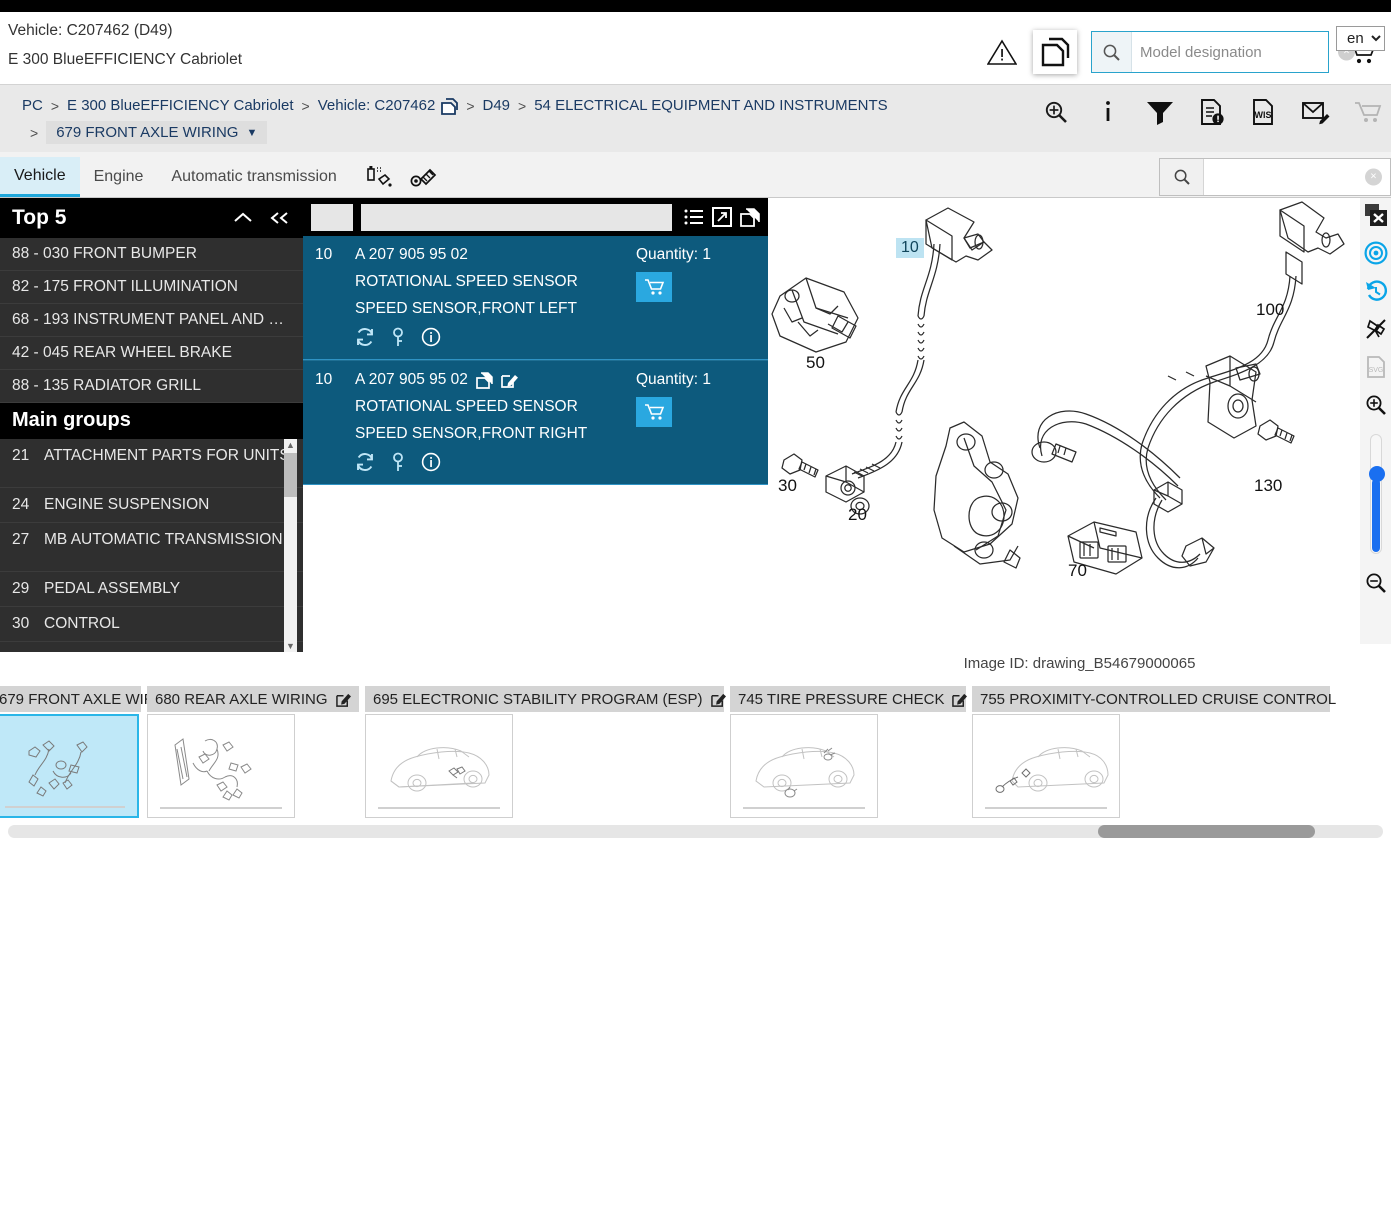 This screenshot has width=1391, height=1218. I want to click on thumbnail-label: 745 TIRE PRESSURE CHECK, so click(849, 699).